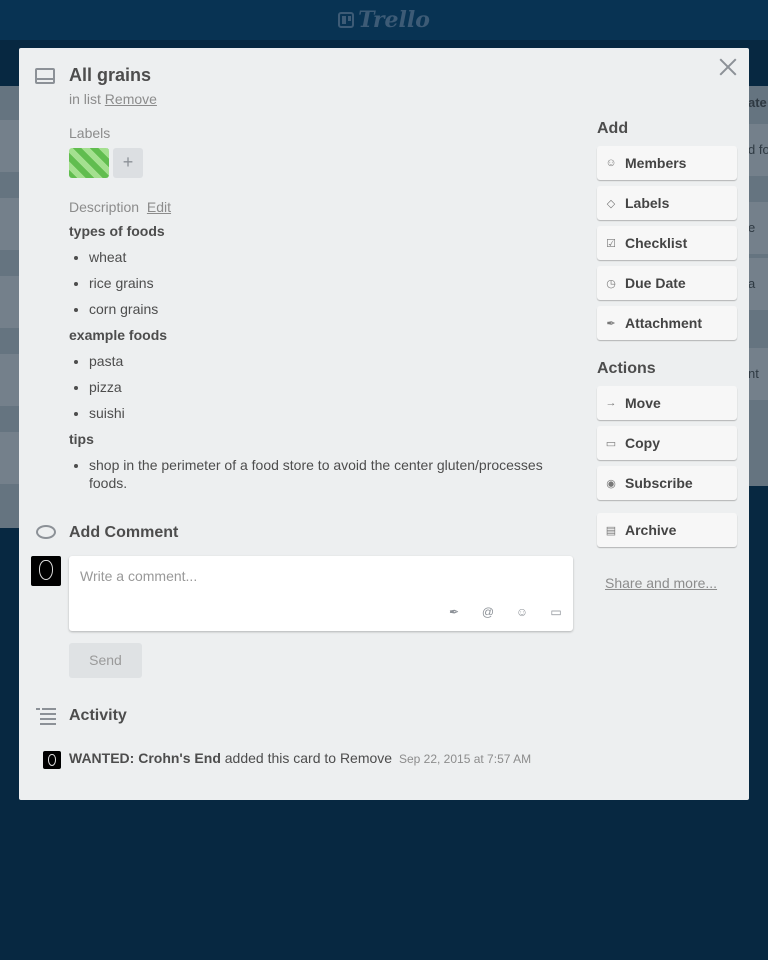  I want to click on list-item: pizza, so click(329, 389).